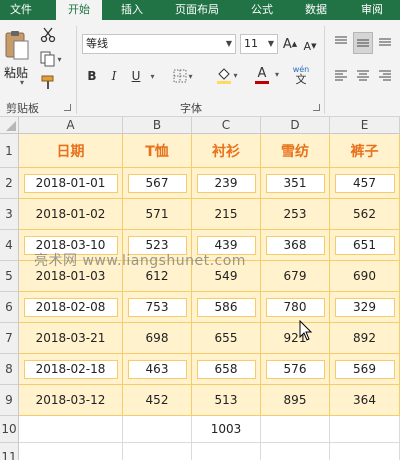  Describe the element at coordinates (226, 307) in the screenshot. I see `table-cell: 586` at that location.